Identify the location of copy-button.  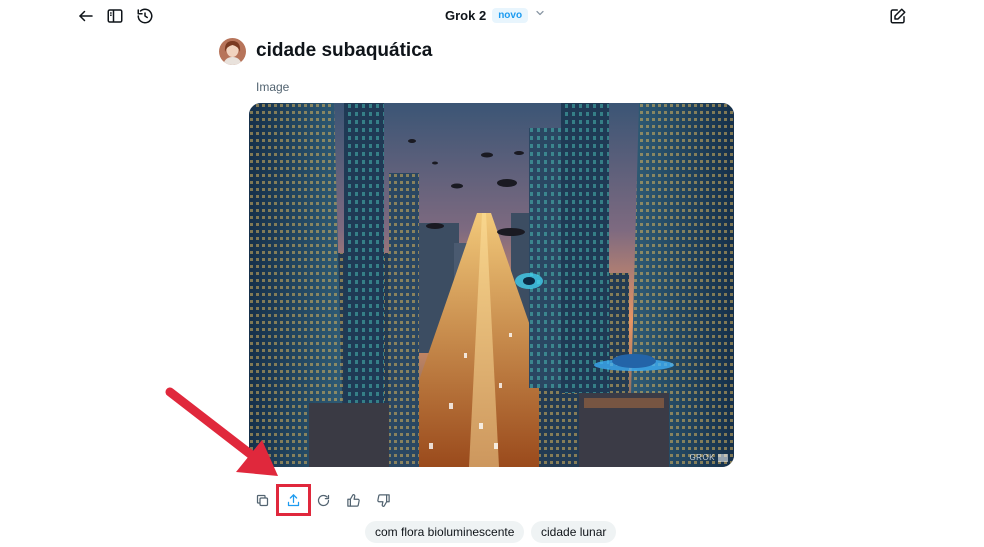
(262, 500).